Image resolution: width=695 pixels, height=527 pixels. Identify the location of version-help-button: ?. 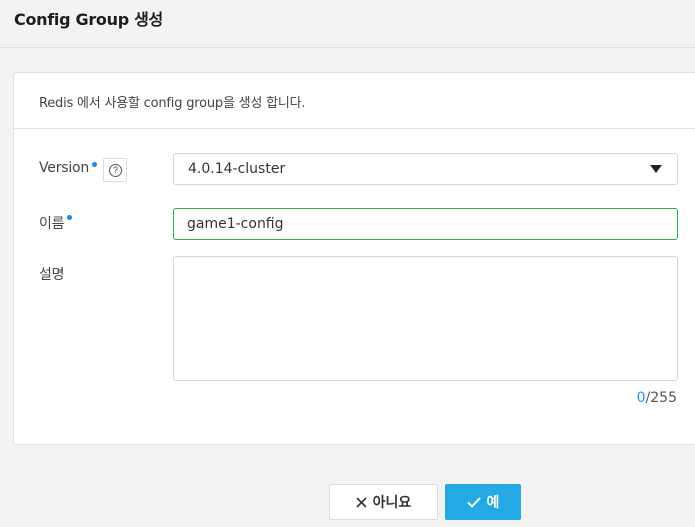
(115, 170).